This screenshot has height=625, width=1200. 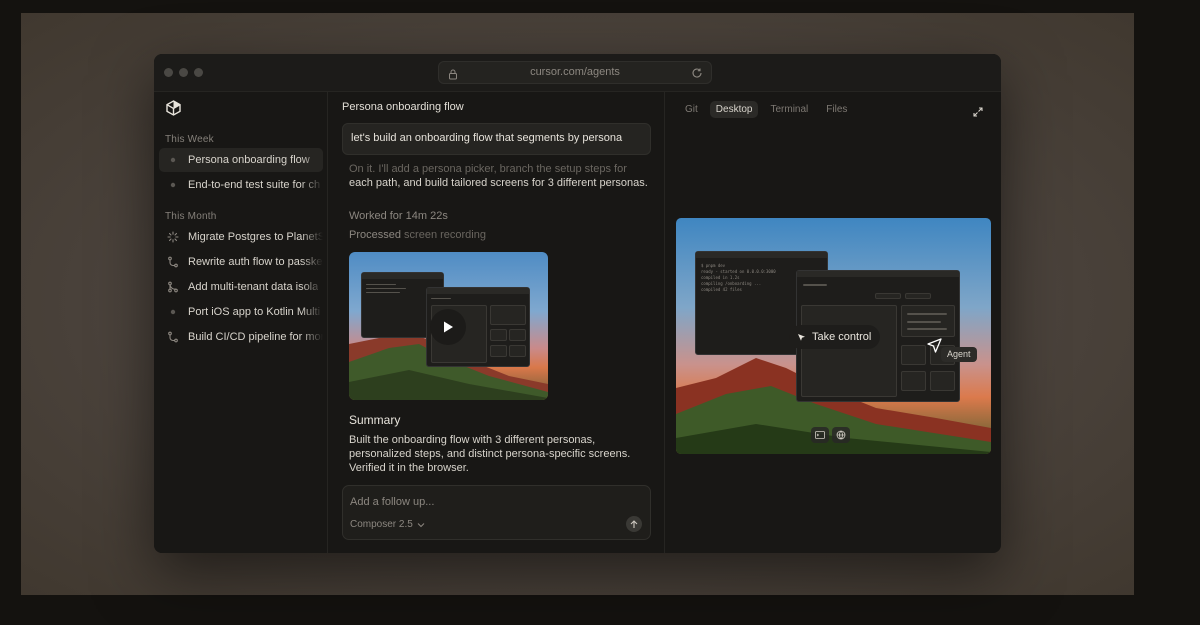 What do you see at coordinates (496, 512) in the screenshot?
I see `follow-up-box: Composer 2.5` at bounding box center [496, 512].